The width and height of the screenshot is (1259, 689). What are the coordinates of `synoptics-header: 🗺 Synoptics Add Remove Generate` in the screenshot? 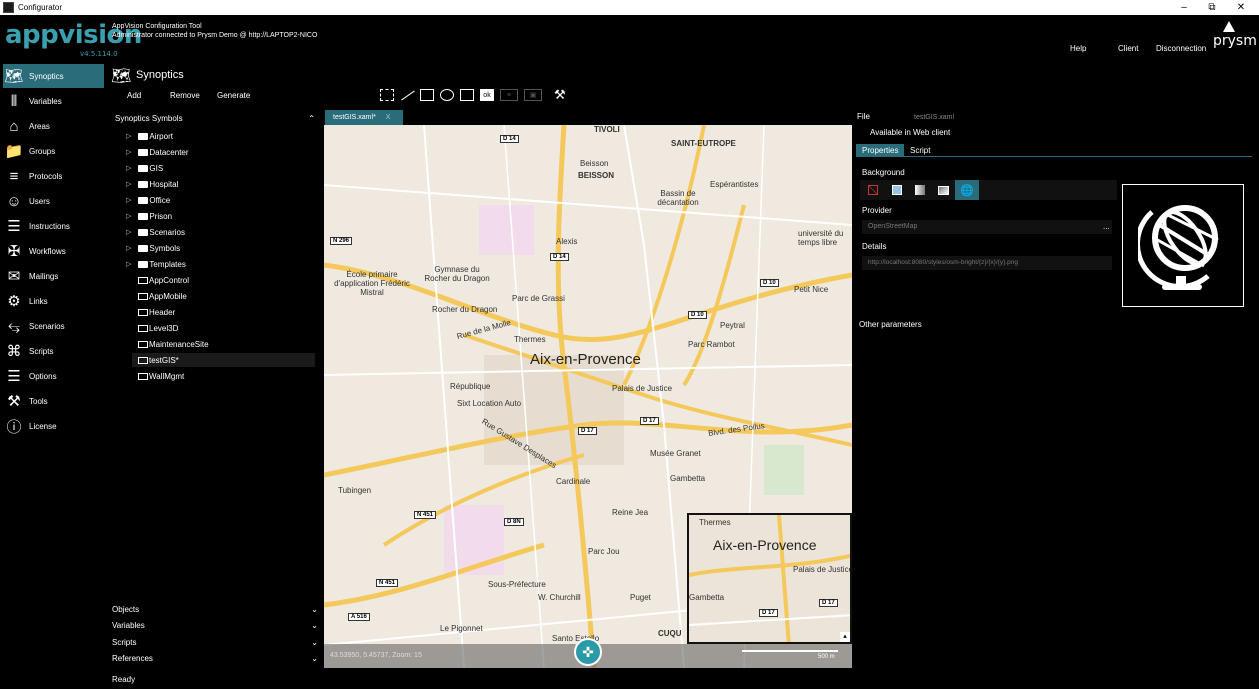 It's located at (213, 87).